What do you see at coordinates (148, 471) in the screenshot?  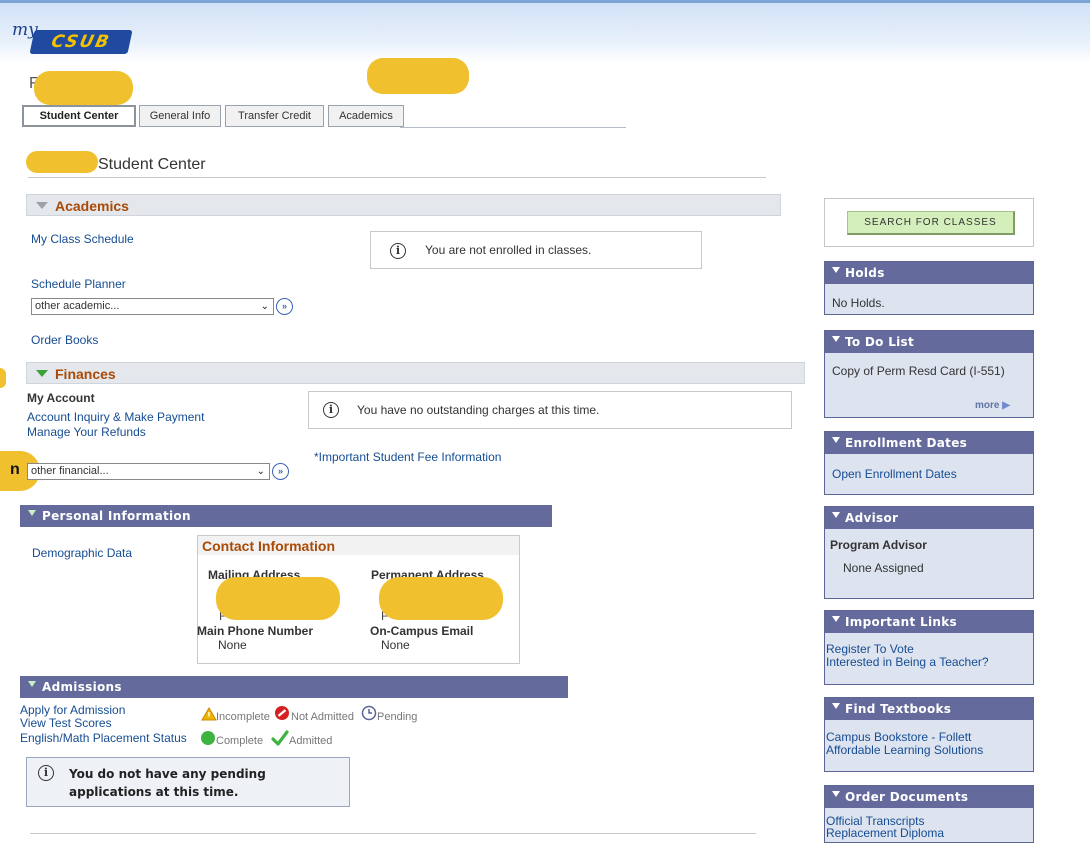 I see `other-financial-select: other financial... ⌄` at bounding box center [148, 471].